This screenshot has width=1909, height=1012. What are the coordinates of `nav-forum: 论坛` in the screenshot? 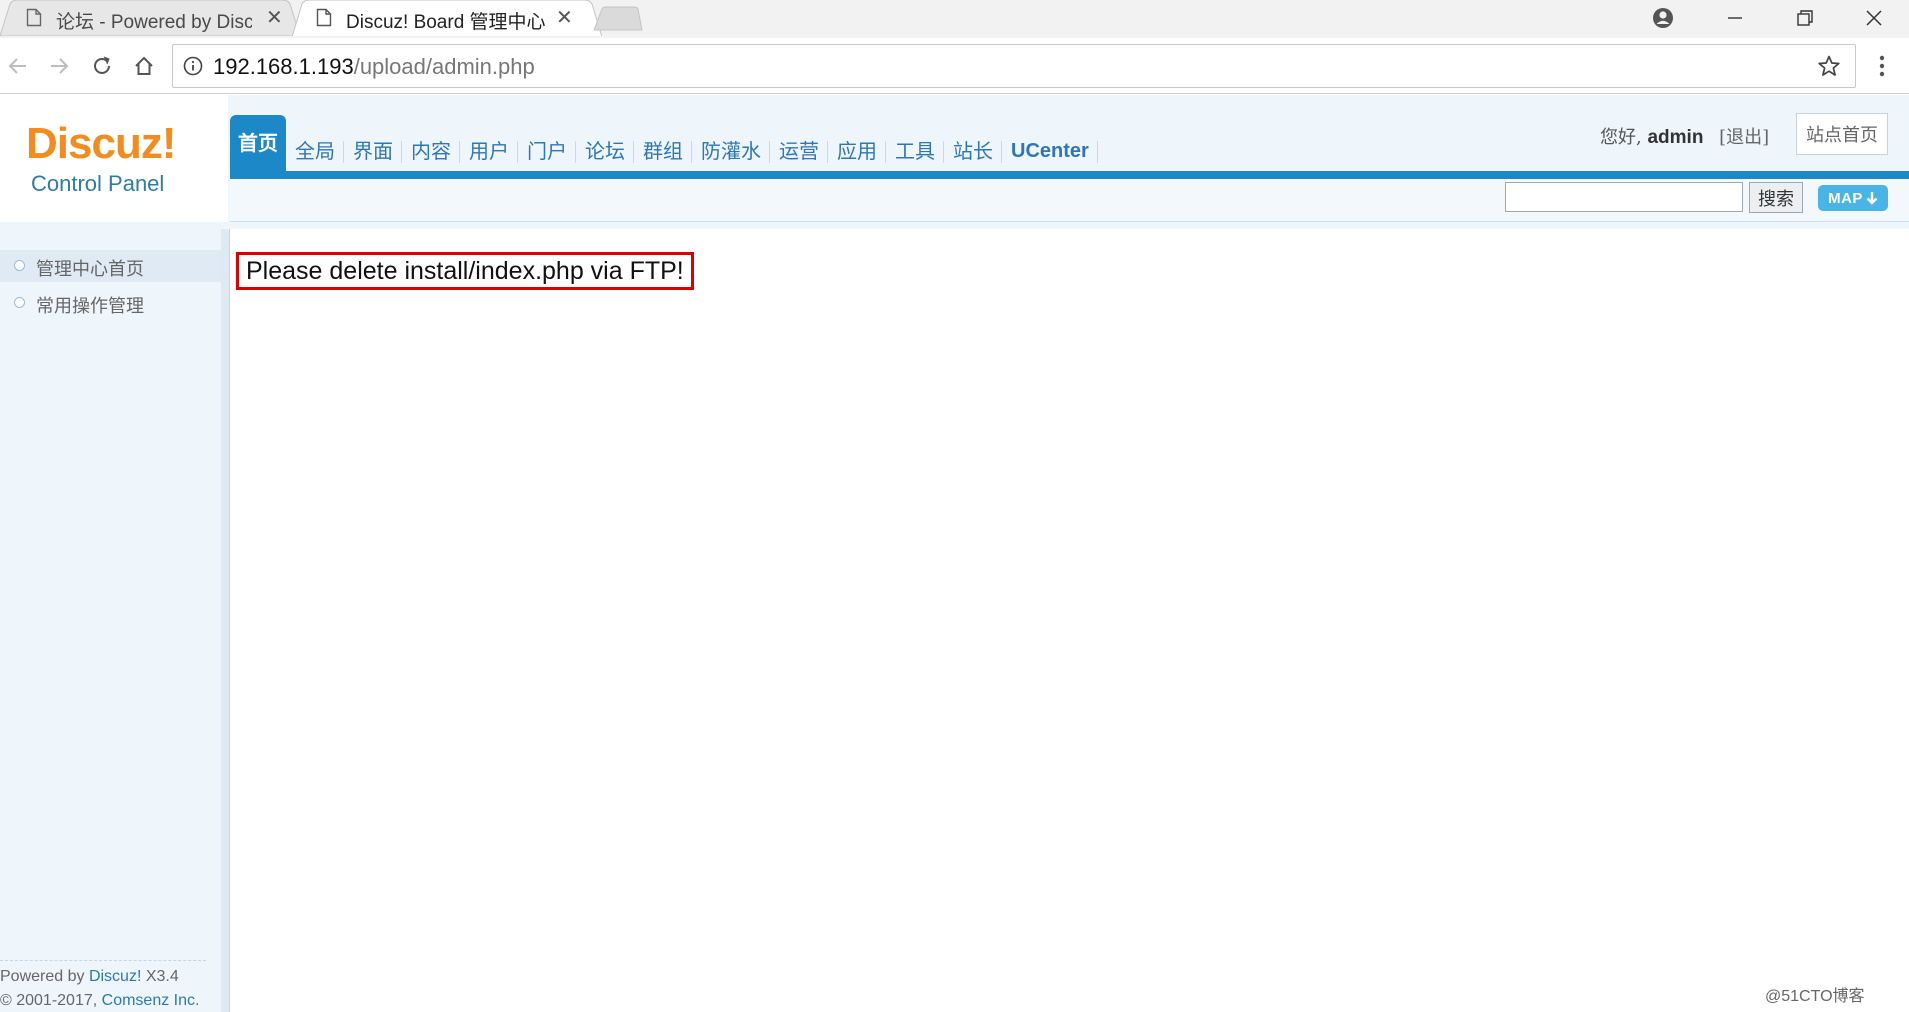 It's located at (605, 151).